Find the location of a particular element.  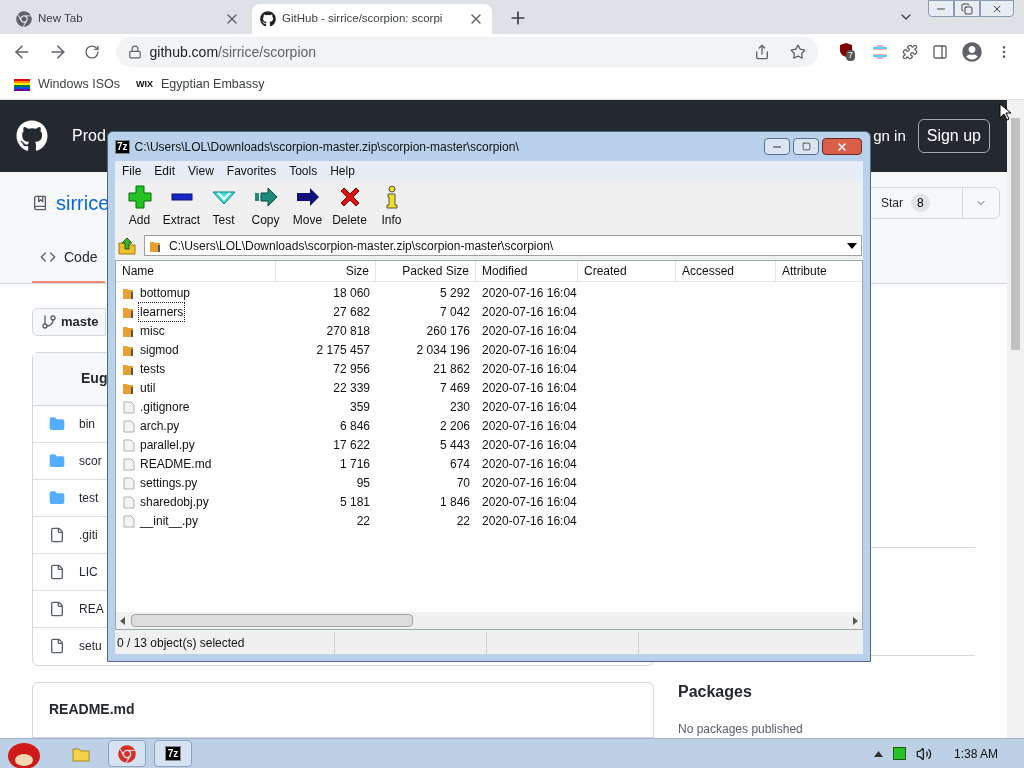

browser-tab: New Tab is located at coordinates (128, 19).